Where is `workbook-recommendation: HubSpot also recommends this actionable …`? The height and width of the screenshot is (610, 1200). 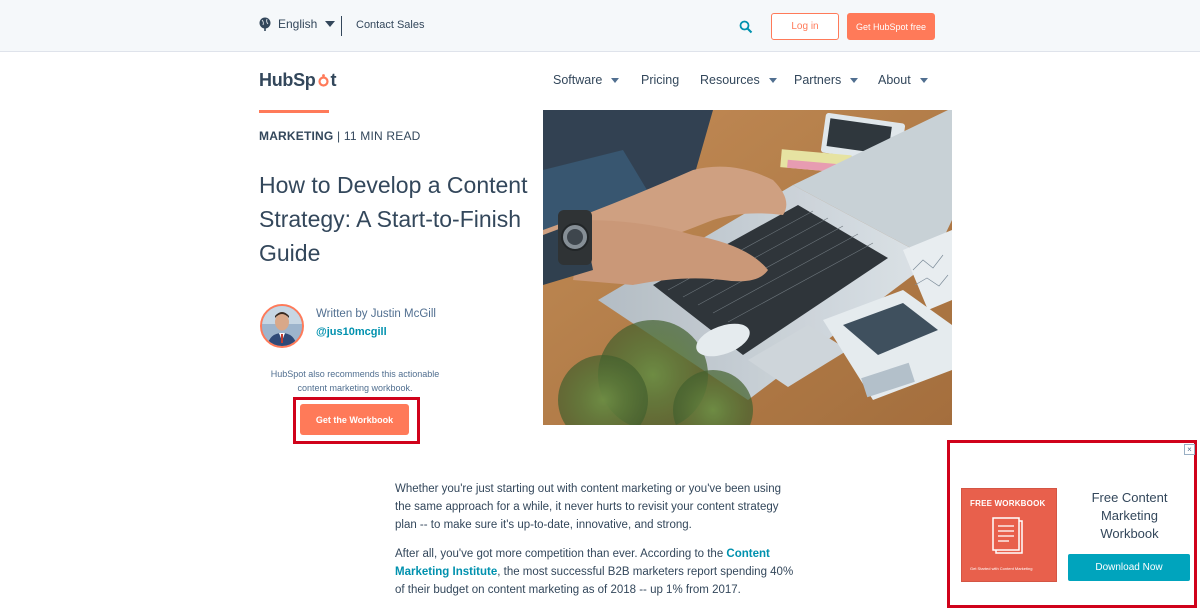 workbook-recommendation: HubSpot also recommends this actionable … is located at coordinates (355, 381).